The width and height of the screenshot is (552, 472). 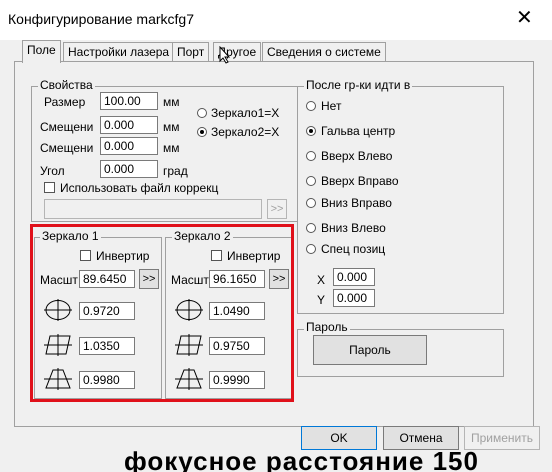 What do you see at coordinates (41, 51) in the screenshot?
I see `tab-field: Поле` at bounding box center [41, 51].